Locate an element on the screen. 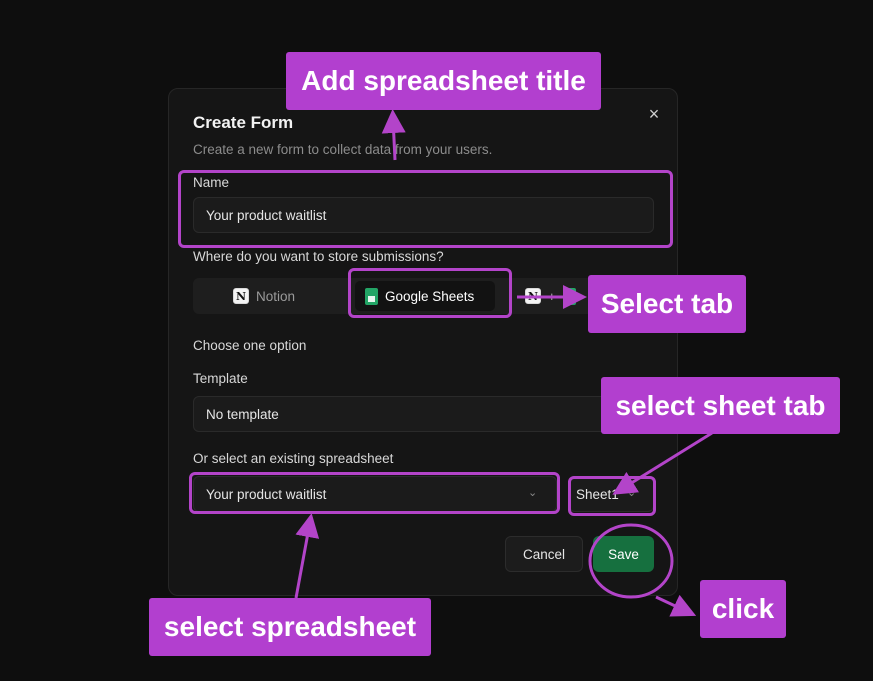 The width and height of the screenshot is (873, 681). plus-icon: + is located at coordinates (552, 296).